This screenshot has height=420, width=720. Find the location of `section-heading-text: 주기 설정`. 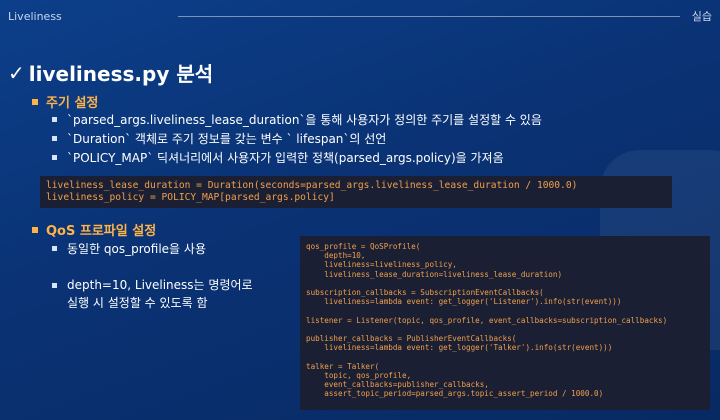

section-heading-text: 주기 설정 is located at coordinates (72, 103).